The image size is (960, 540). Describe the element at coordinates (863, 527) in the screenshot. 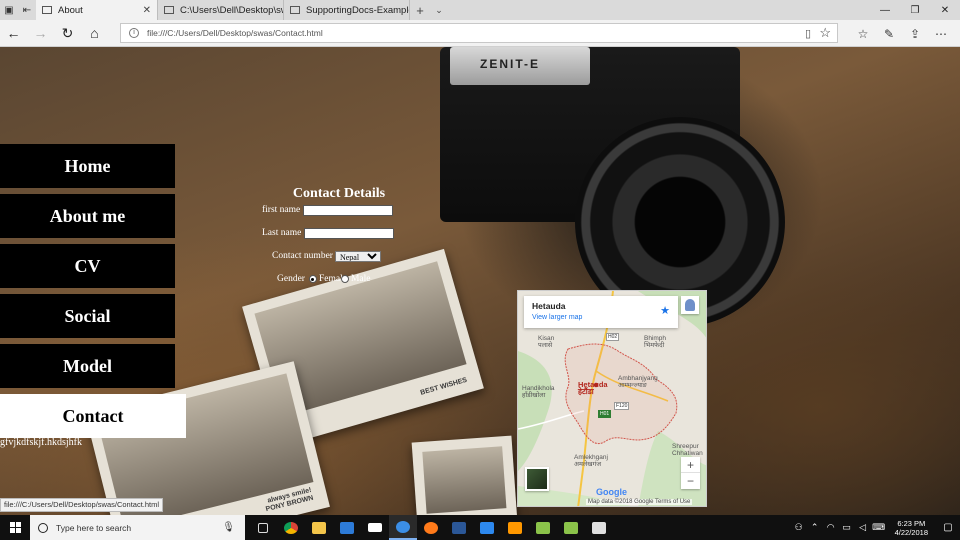

I see `volume-icon: ◁` at that location.